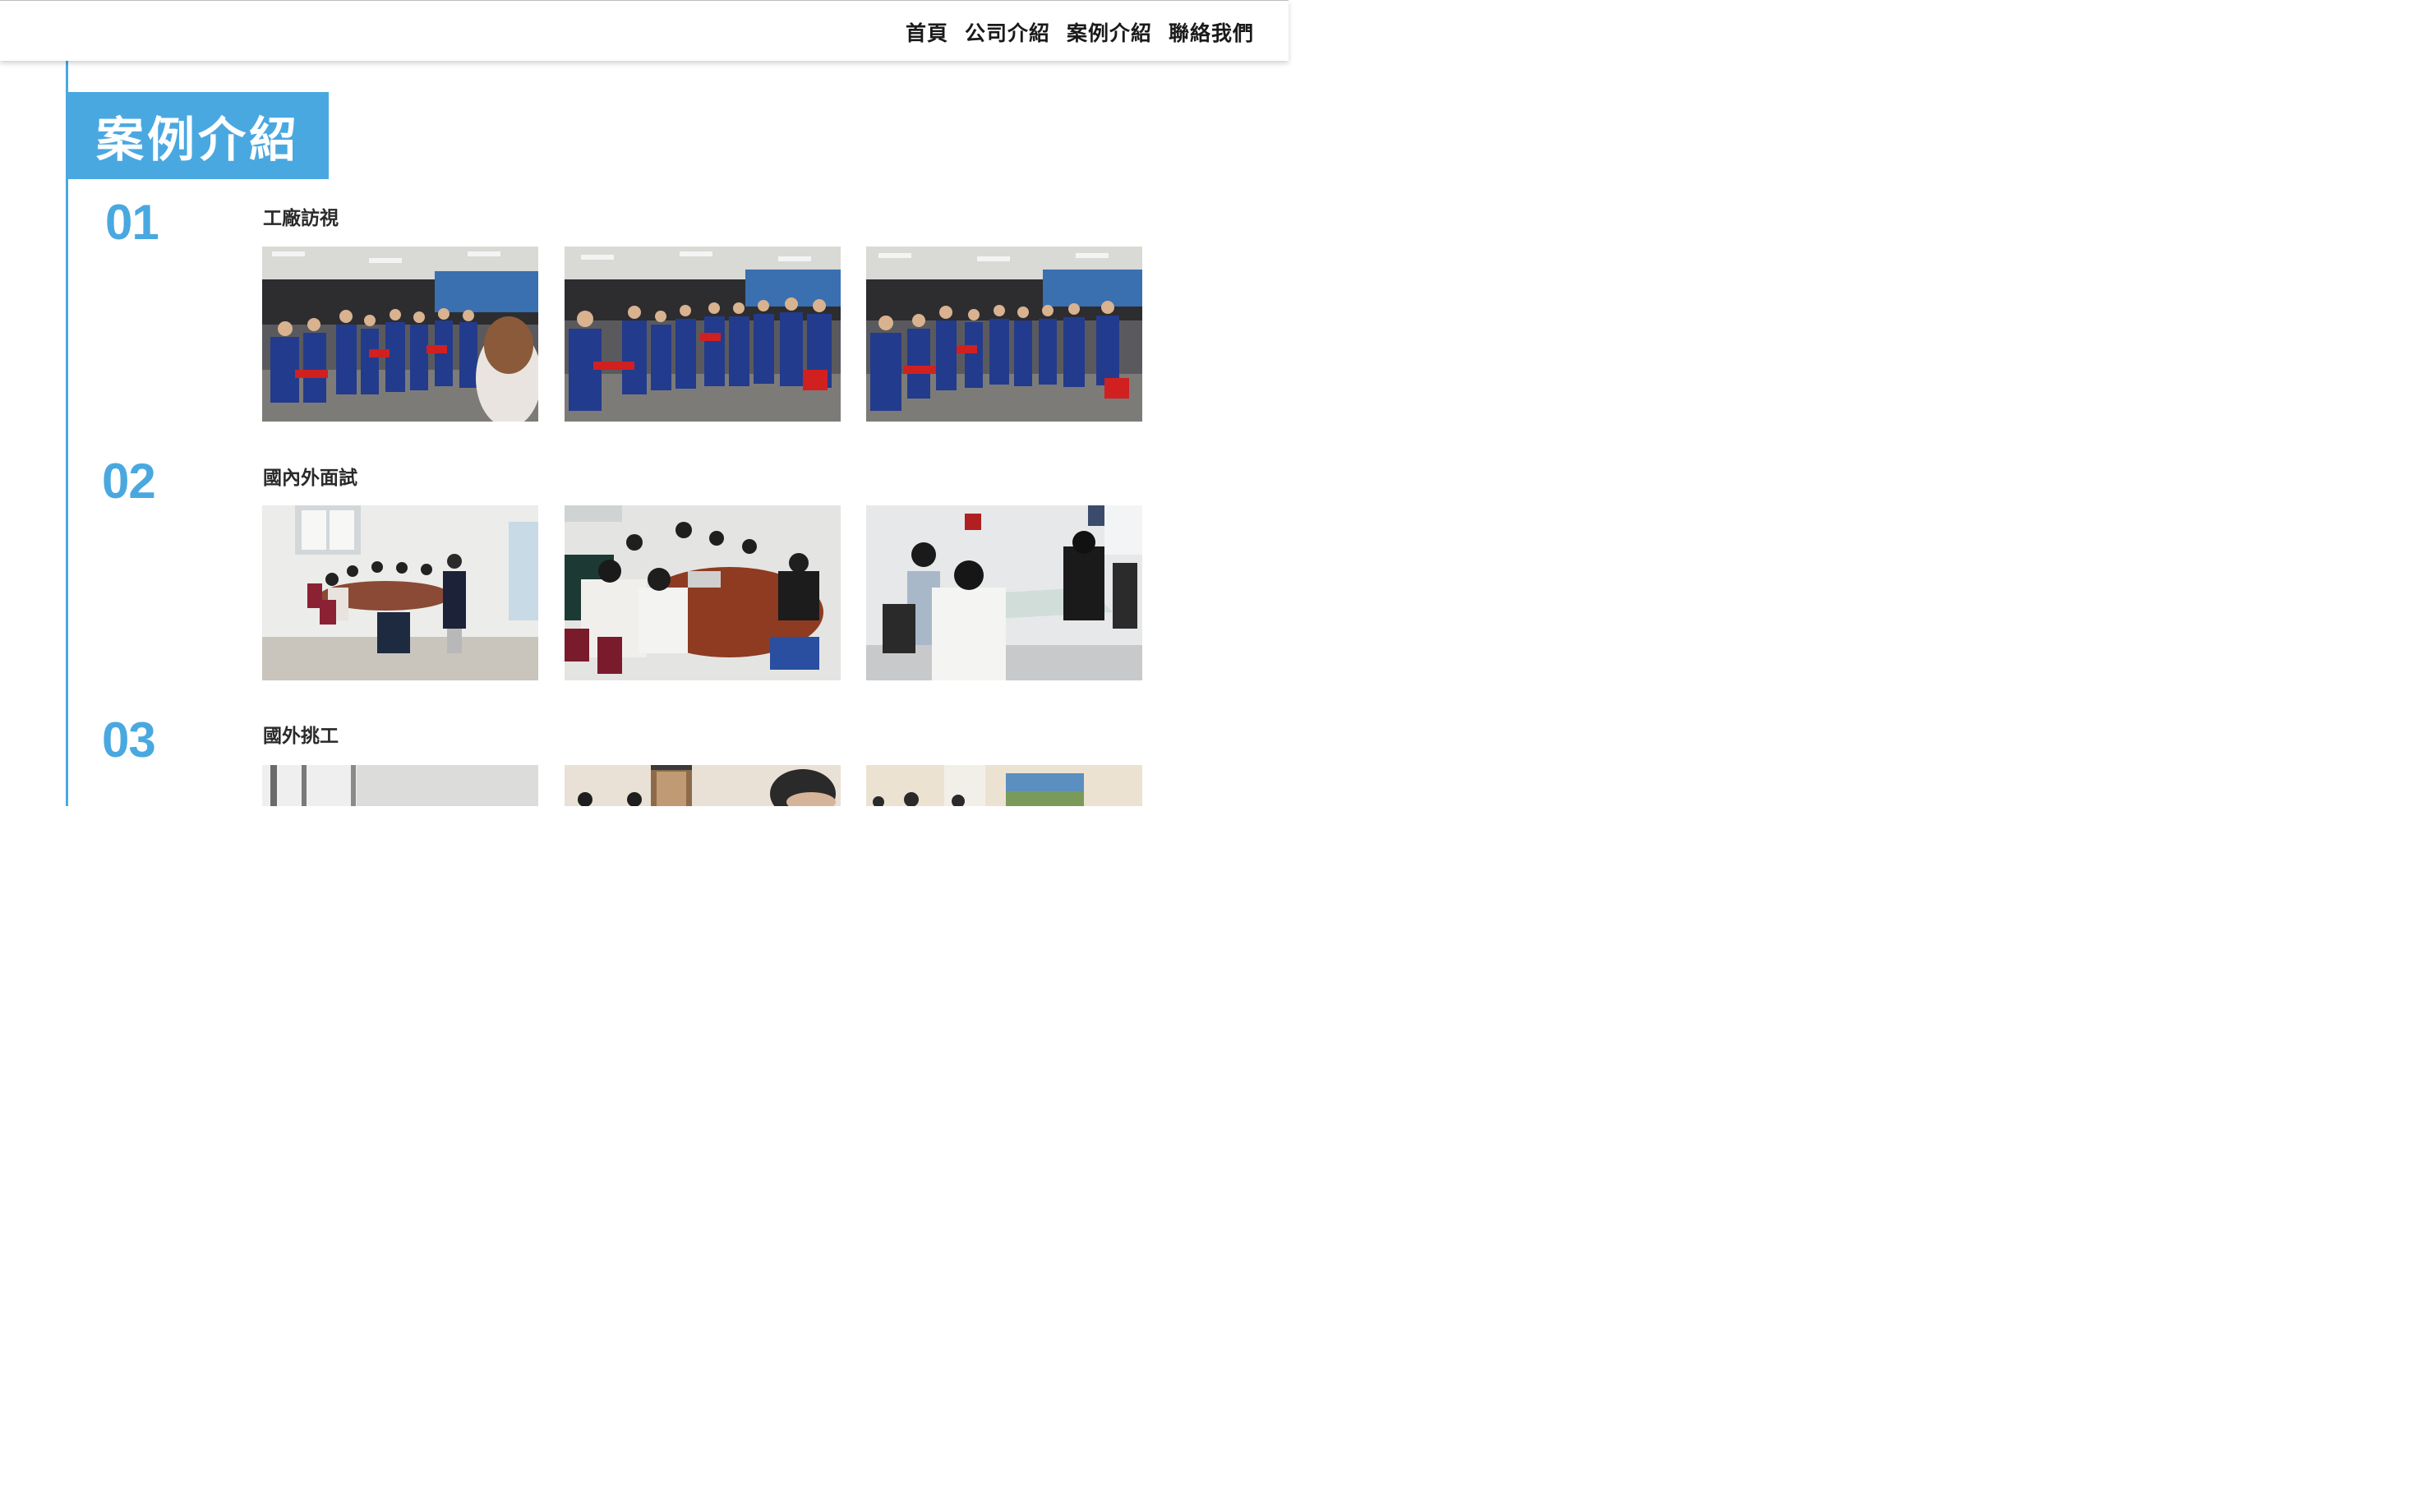 Image resolution: width=2416 pixels, height=1512 pixels. I want to click on section-title-overseas-selection: 國外挑工, so click(301, 737).